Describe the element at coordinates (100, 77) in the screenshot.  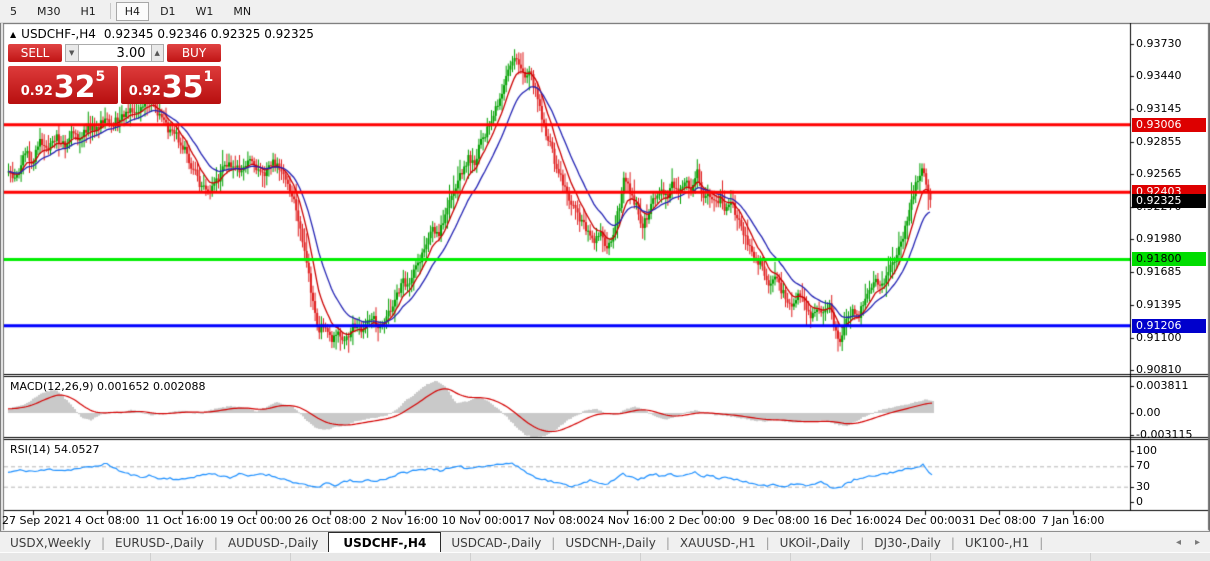
I see `sell-price-point: 5` at that location.